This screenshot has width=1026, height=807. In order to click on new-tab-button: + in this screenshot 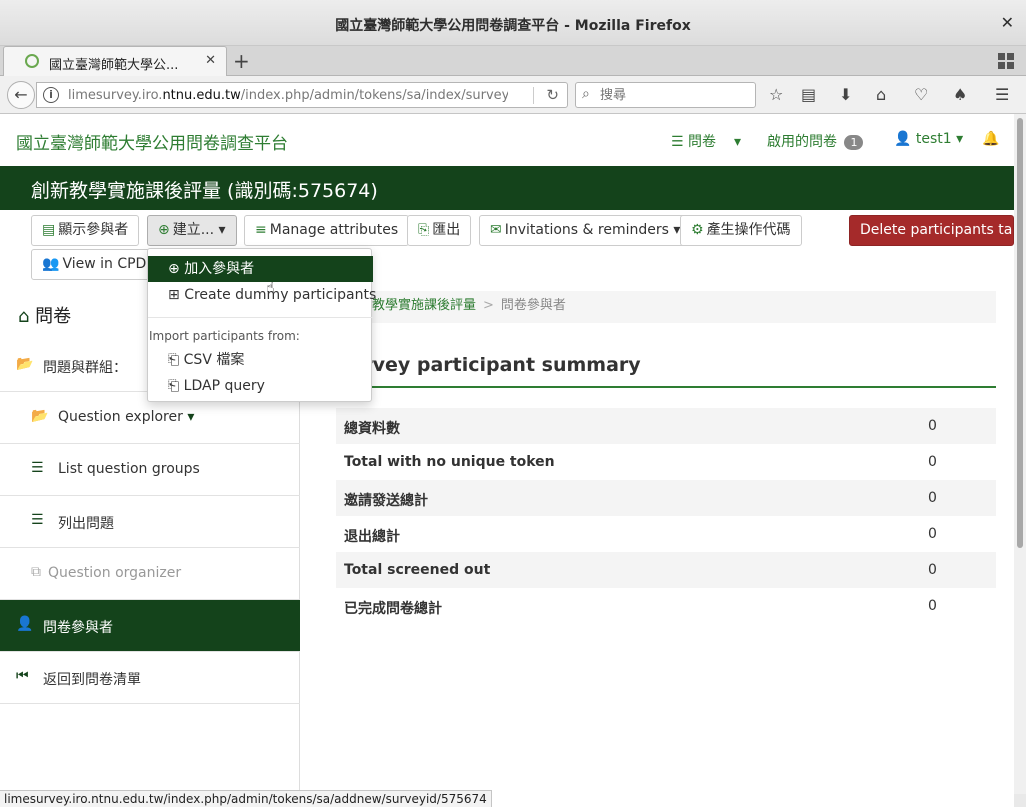, I will do `click(241, 61)`.